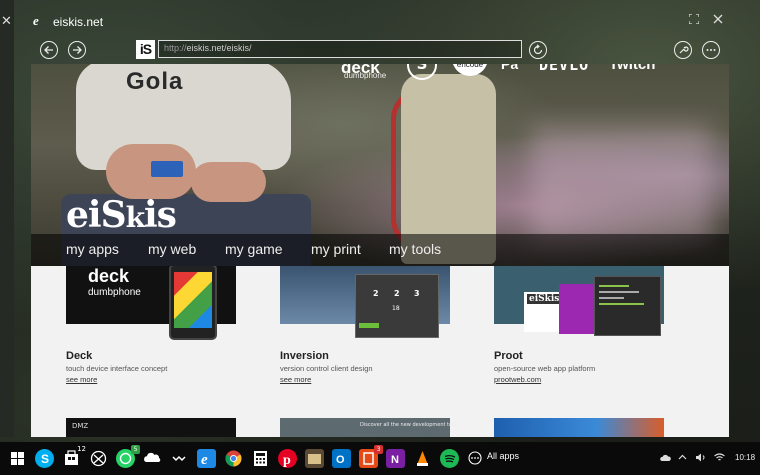 Image resolution: width=760 pixels, height=475 pixels. I want to click on card-thumbnail: eiSkis, so click(579, 301).